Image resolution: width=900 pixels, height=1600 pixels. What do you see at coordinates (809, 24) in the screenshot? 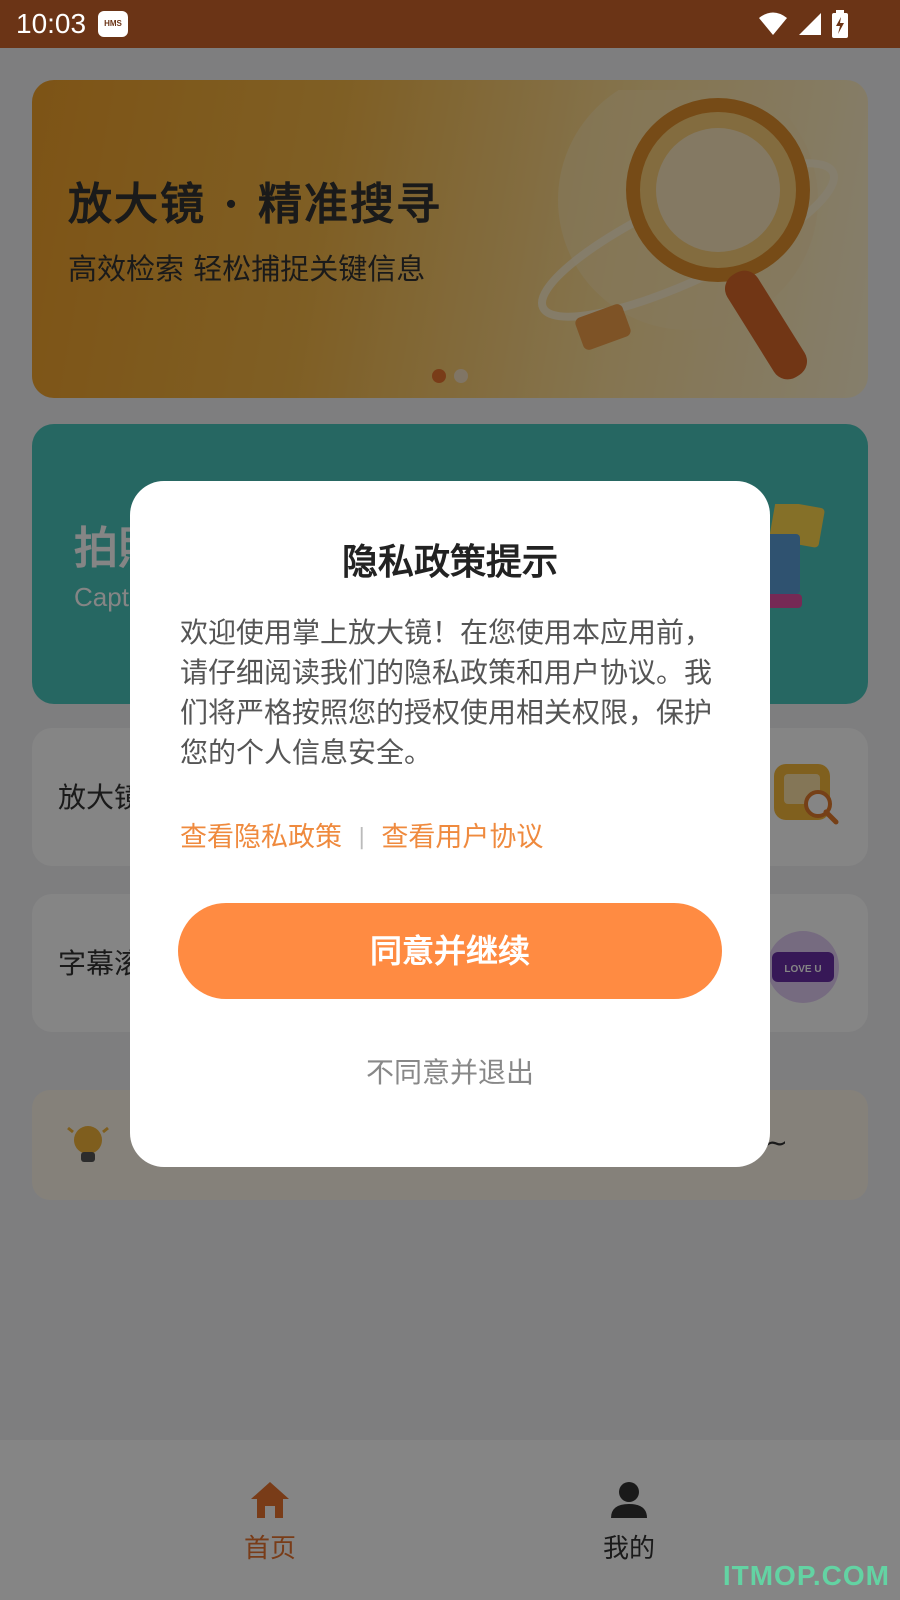
I see `signal-icon` at bounding box center [809, 24].